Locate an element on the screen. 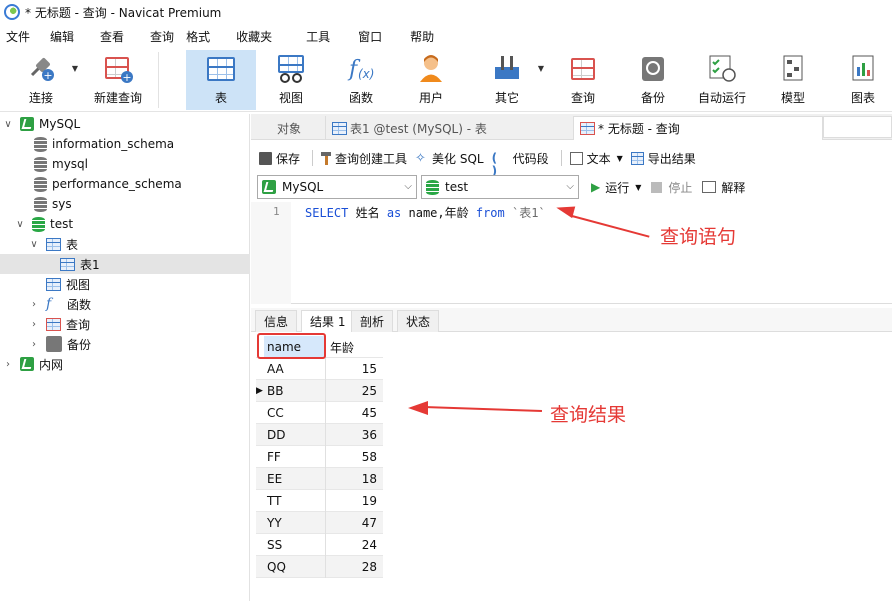  cell-age: 24 is located at coordinates (353, 545).